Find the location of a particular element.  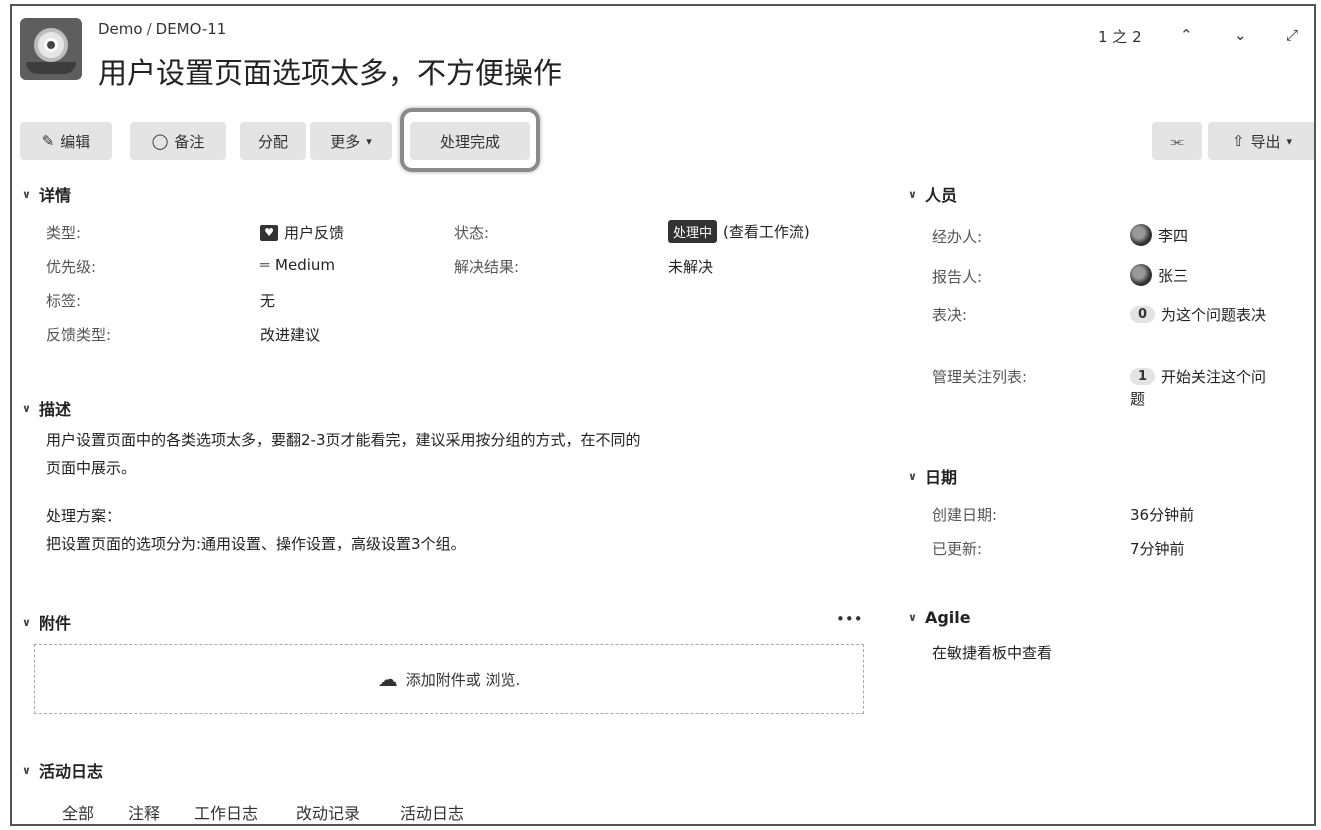

resolve-button-label: 处理完成 is located at coordinates (469, 141).